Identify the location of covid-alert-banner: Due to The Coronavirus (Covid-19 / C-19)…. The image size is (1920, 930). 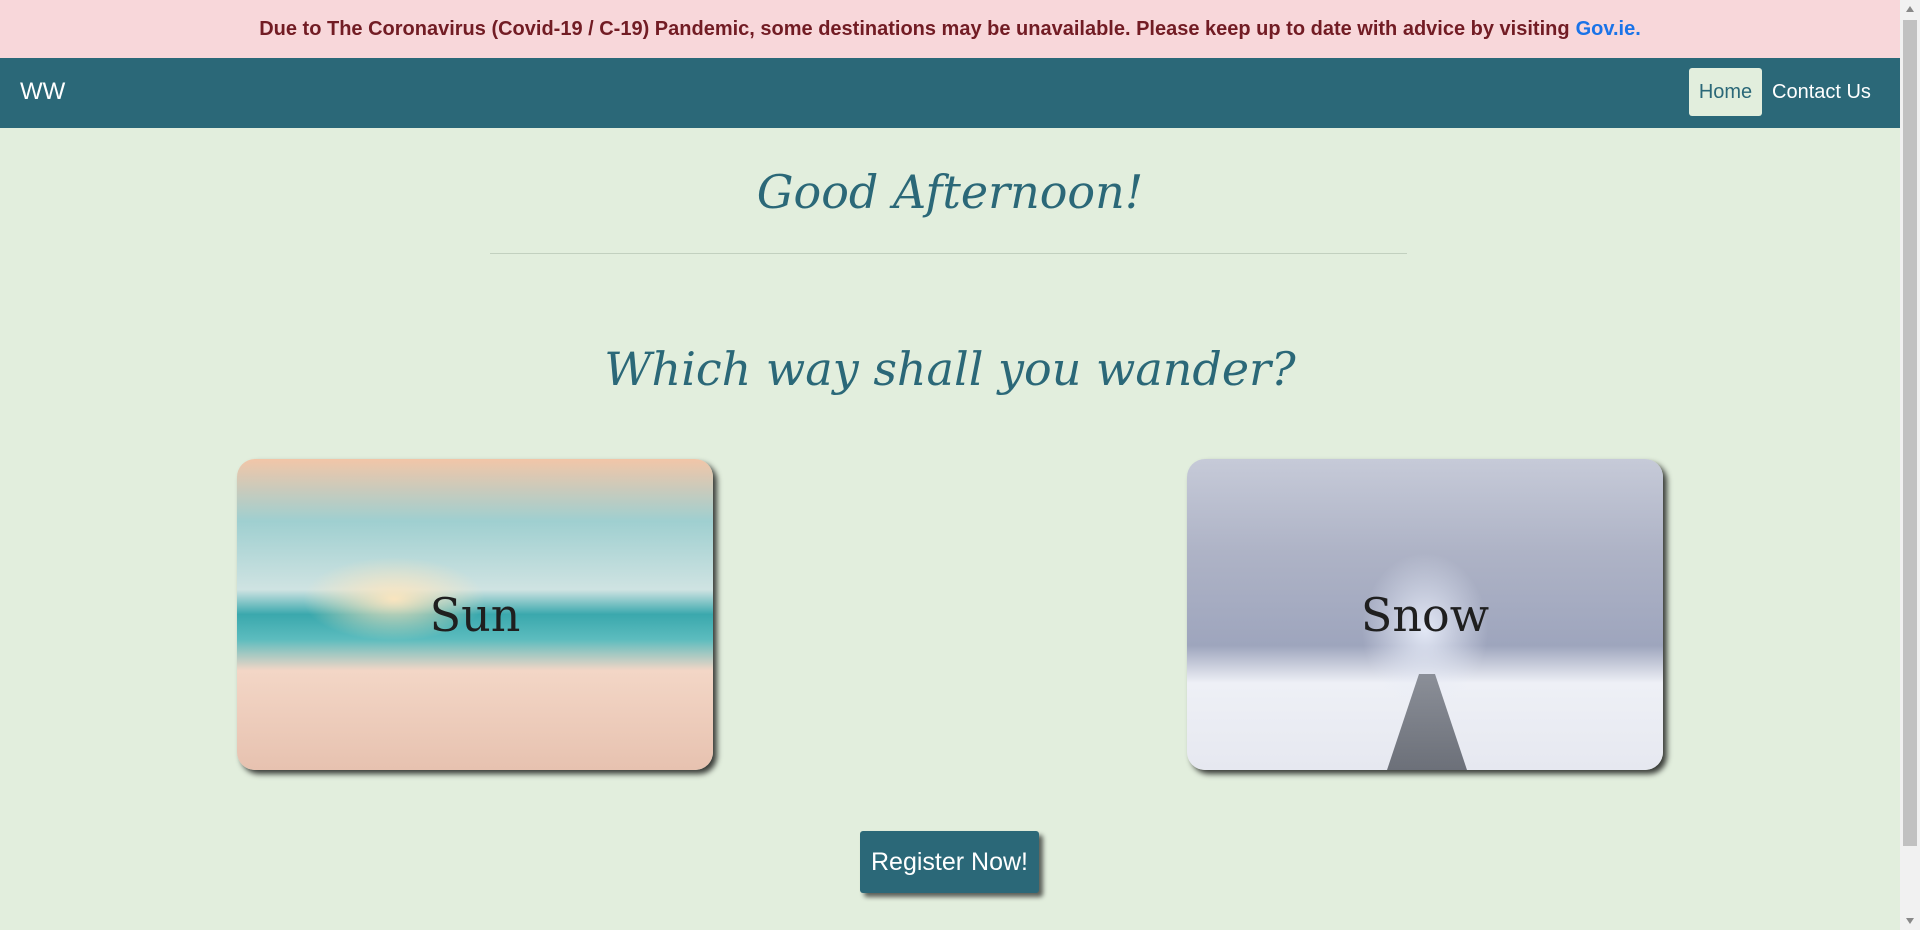
(950, 29).